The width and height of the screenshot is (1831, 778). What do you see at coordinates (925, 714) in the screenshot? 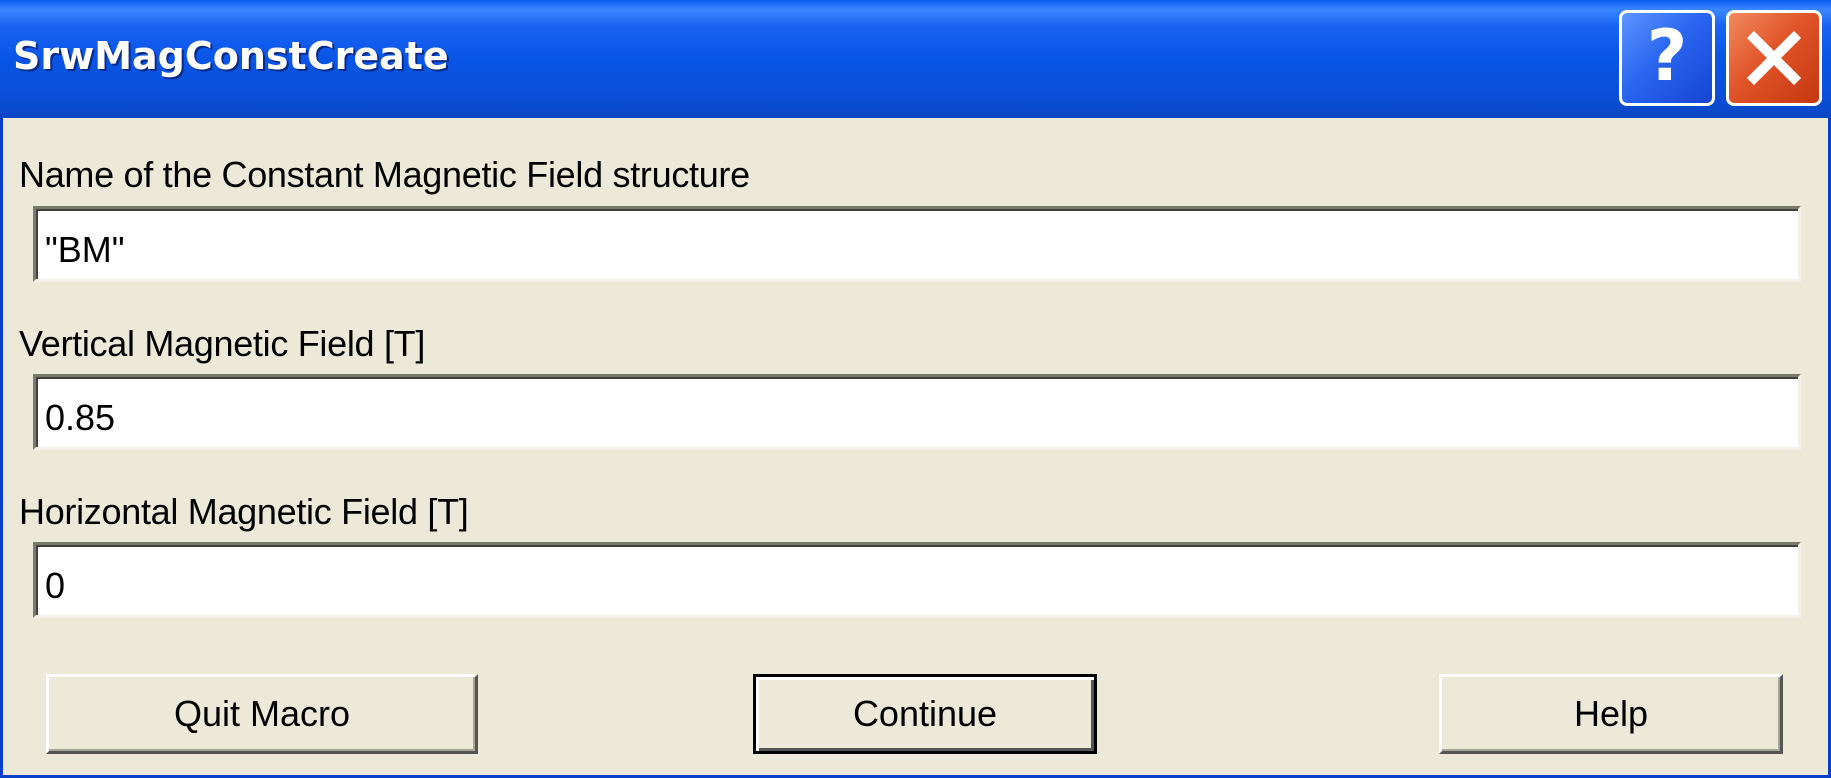
I see `continue-button: Continue` at bounding box center [925, 714].